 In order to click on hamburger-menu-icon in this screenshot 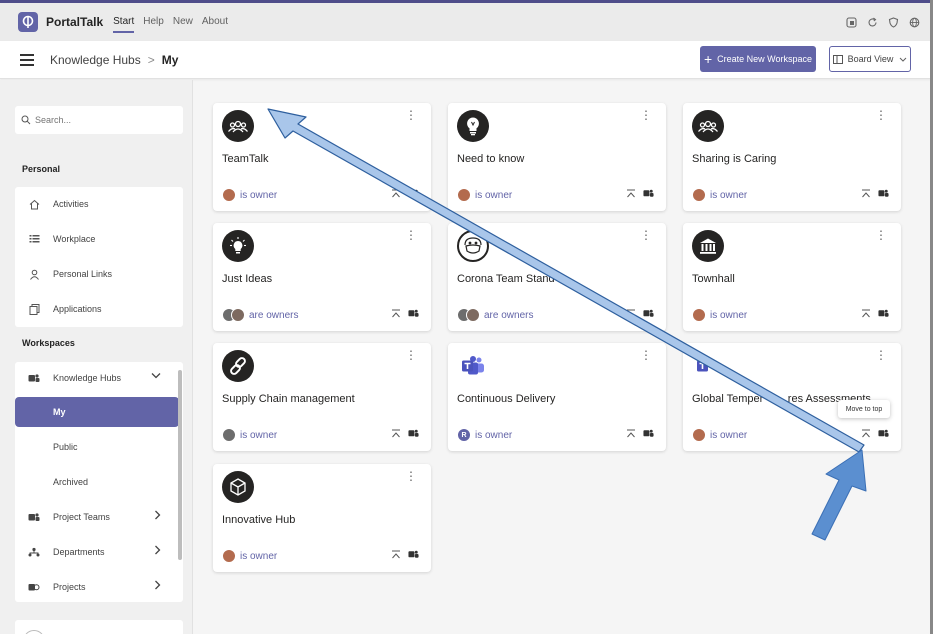, I will do `click(27, 59)`.